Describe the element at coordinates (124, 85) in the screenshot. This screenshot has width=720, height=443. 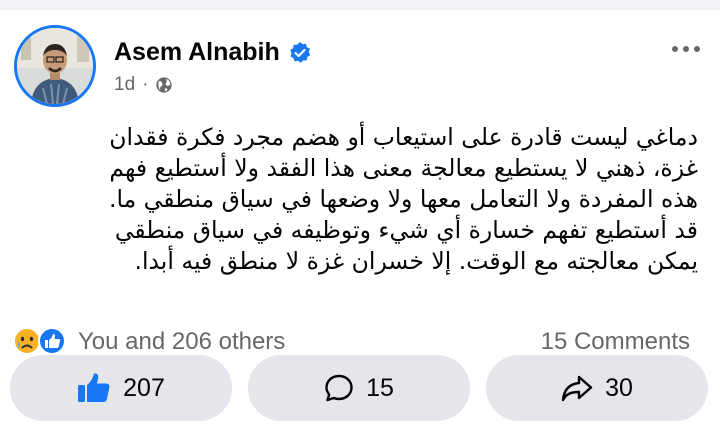
I see `post-time: 1d` at that location.